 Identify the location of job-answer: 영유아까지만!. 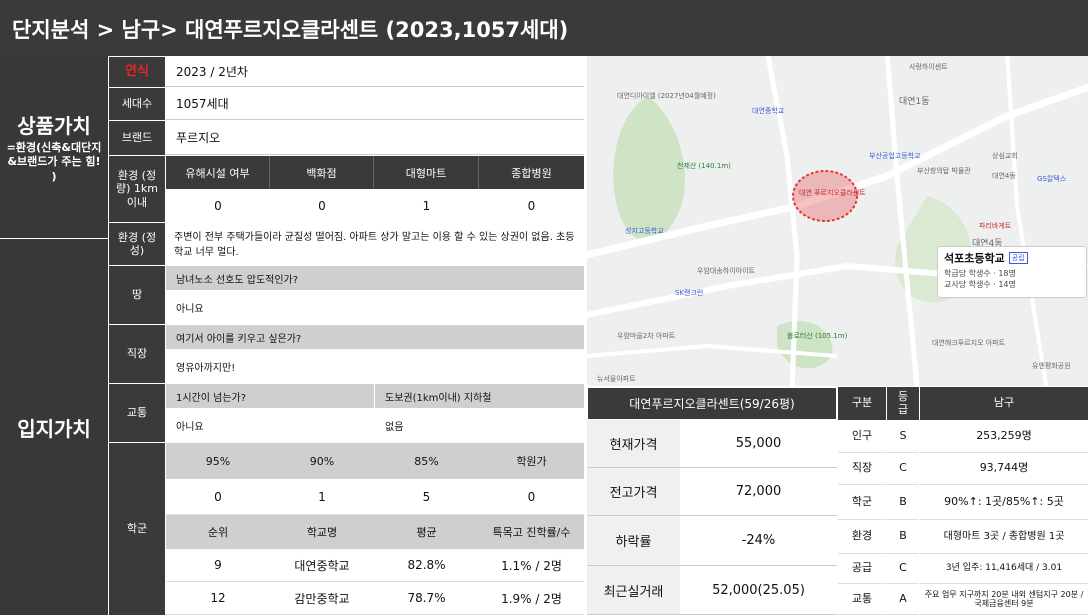
(375, 366).